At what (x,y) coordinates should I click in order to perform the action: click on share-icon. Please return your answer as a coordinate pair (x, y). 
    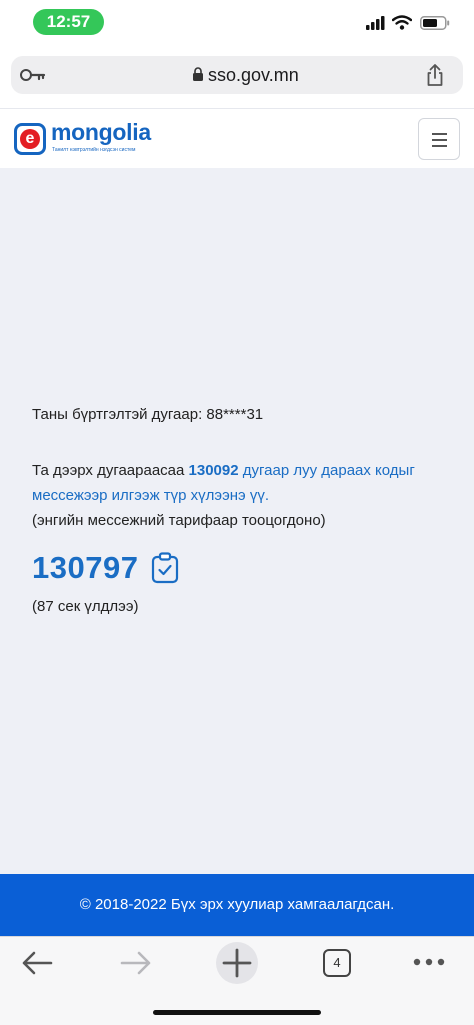
    Looking at the image, I should click on (435, 75).